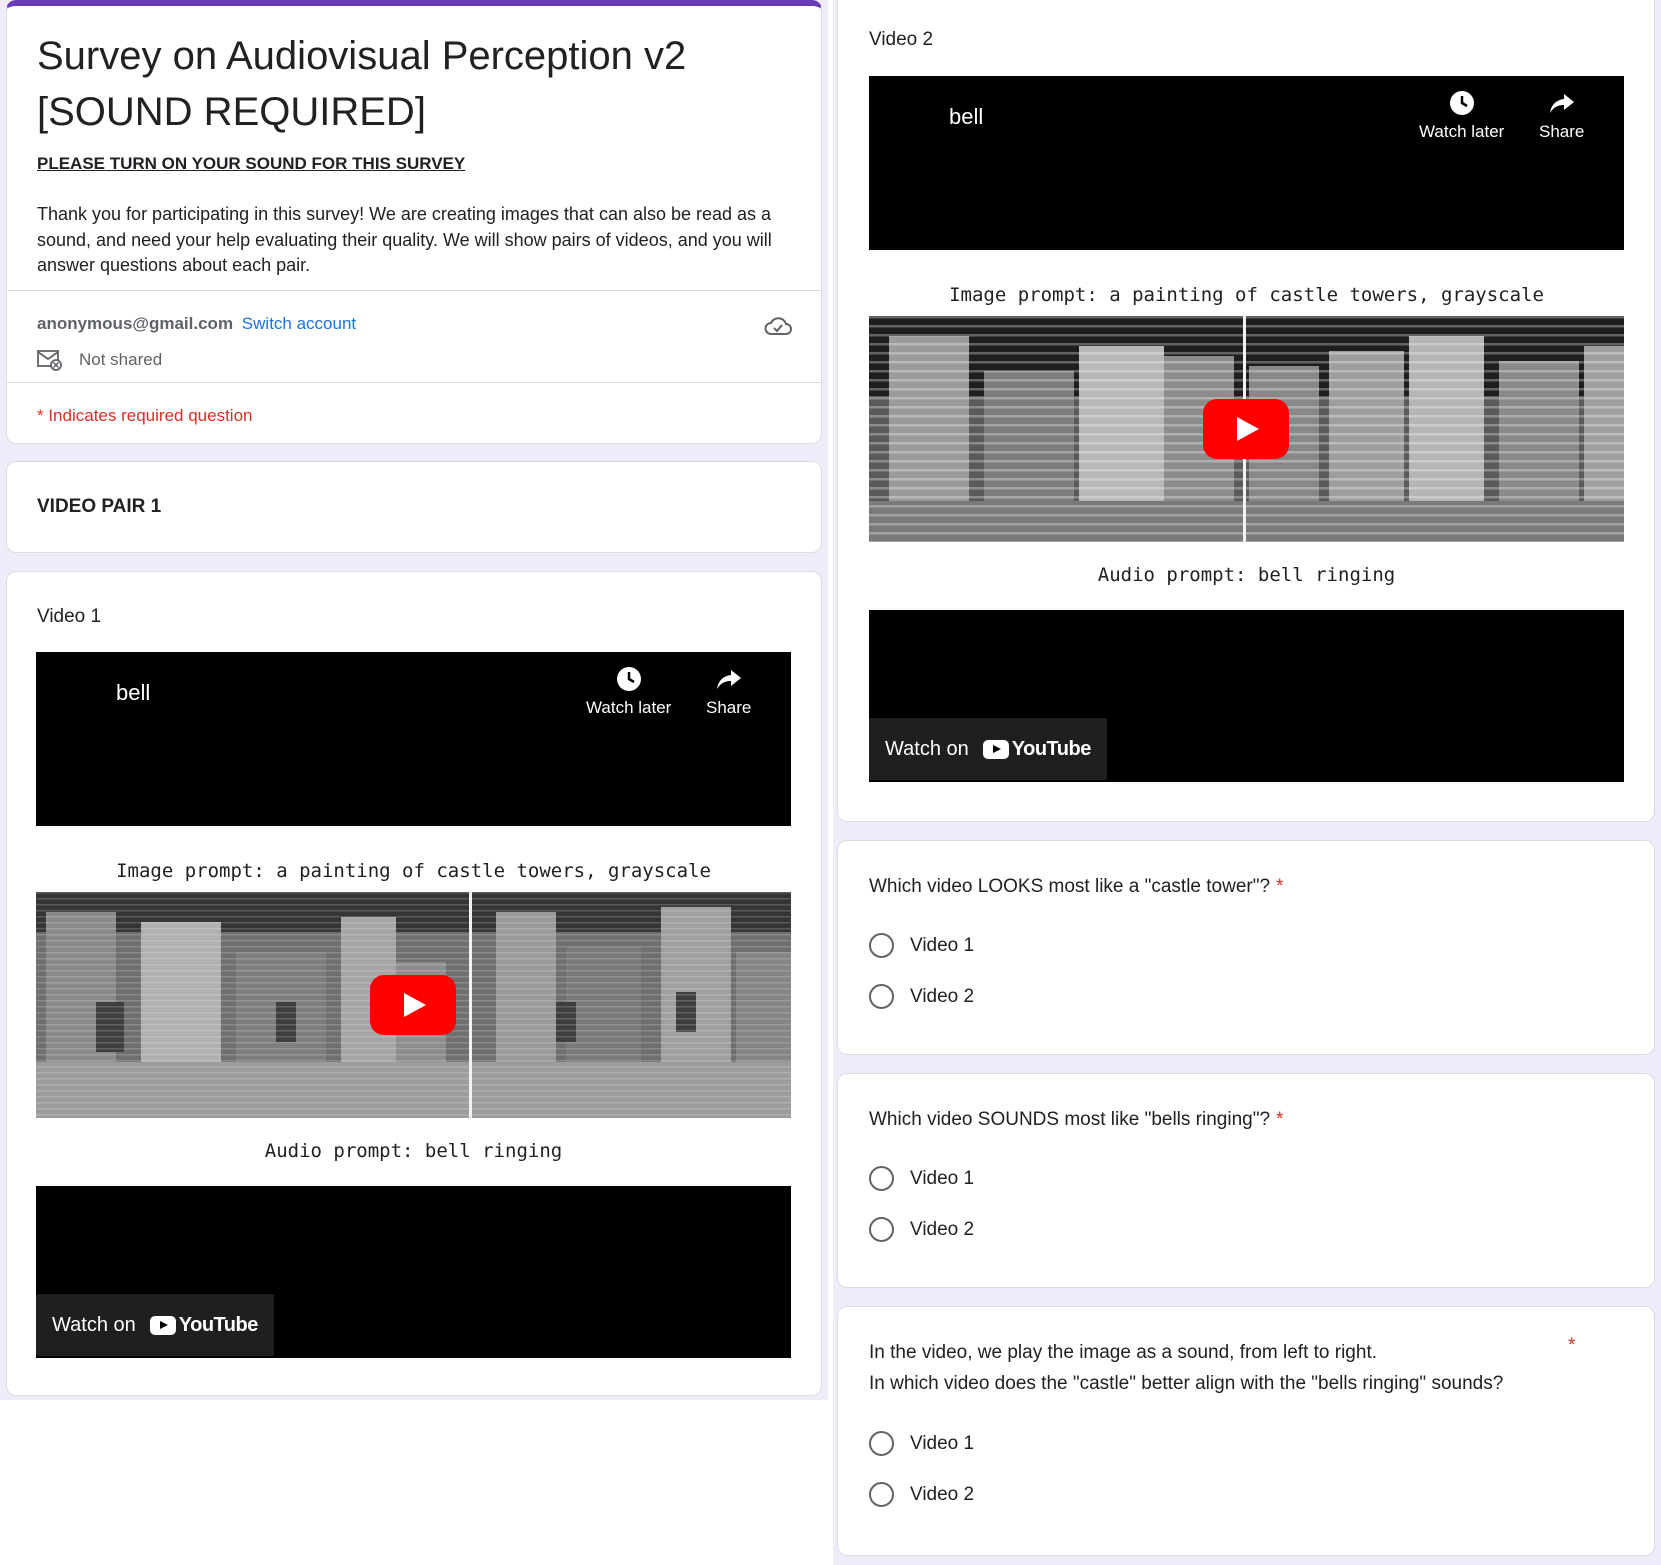 The width and height of the screenshot is (1661, 1565). I want to click on sharing-status: Not shared, so click(99, 360).